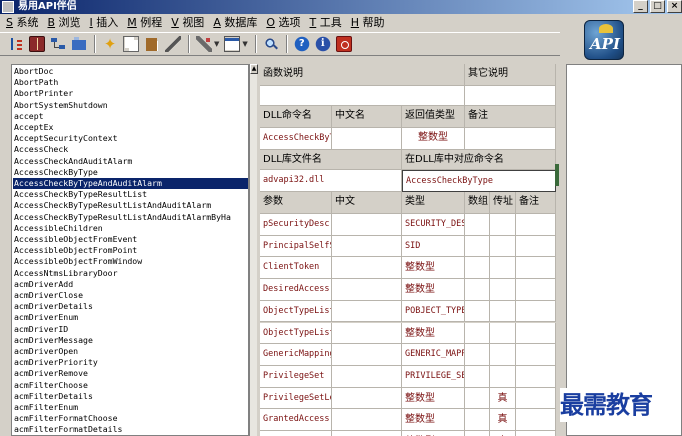 This screenshot has width=682, height=436. What do you see at coordinates (130, 351) in the screenshot?
I see `list-item: acmDriverOpen` at bounding box center [130, 351].